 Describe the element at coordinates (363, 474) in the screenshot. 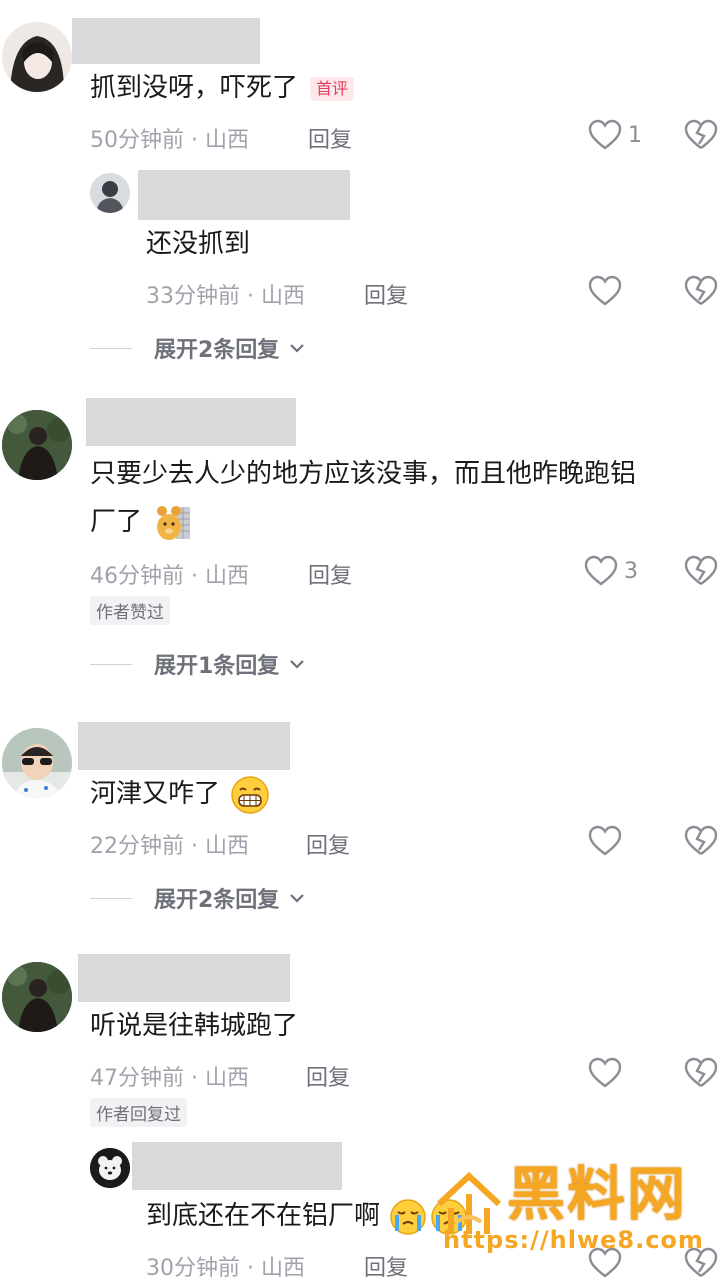

I see `comment-text: 只要少去人少的地方应该没事，而且他昨晚跑铝` at that location.